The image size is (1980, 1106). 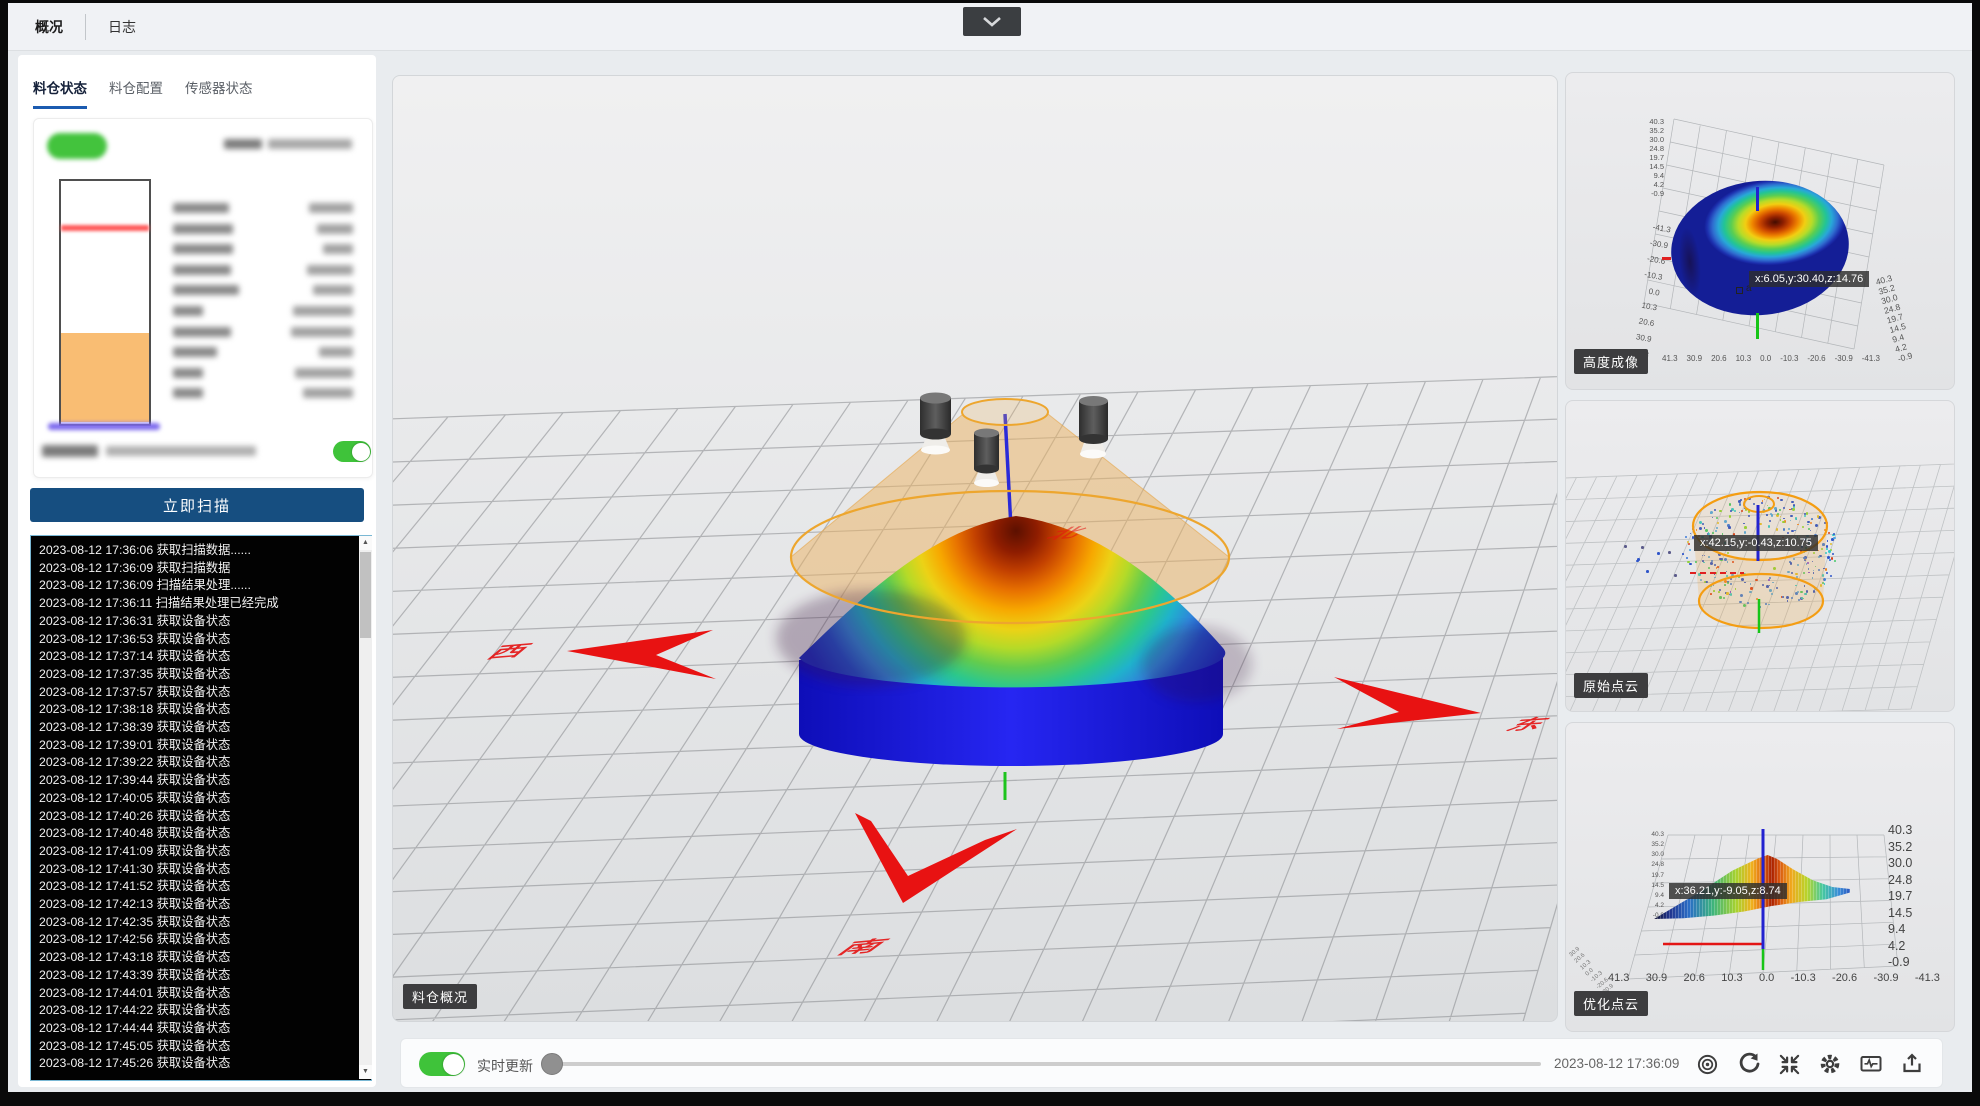 I want to click on playback-bar: 实时更新 2023-08-12 17:36:09, so click(x=1171, y=1063).